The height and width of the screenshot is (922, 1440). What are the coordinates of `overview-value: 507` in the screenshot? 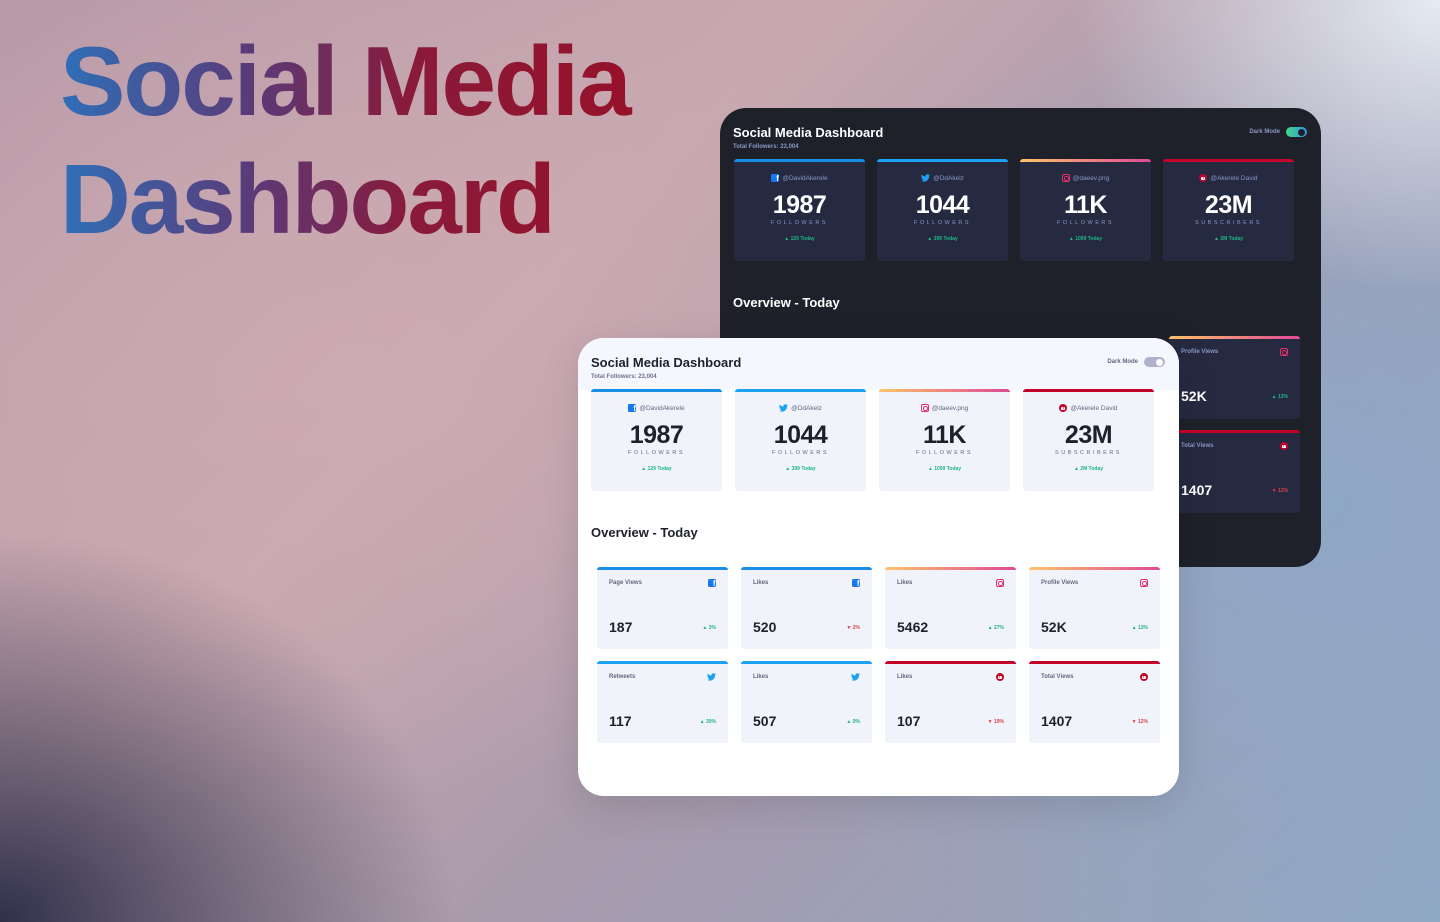 It's located at (765, 721).